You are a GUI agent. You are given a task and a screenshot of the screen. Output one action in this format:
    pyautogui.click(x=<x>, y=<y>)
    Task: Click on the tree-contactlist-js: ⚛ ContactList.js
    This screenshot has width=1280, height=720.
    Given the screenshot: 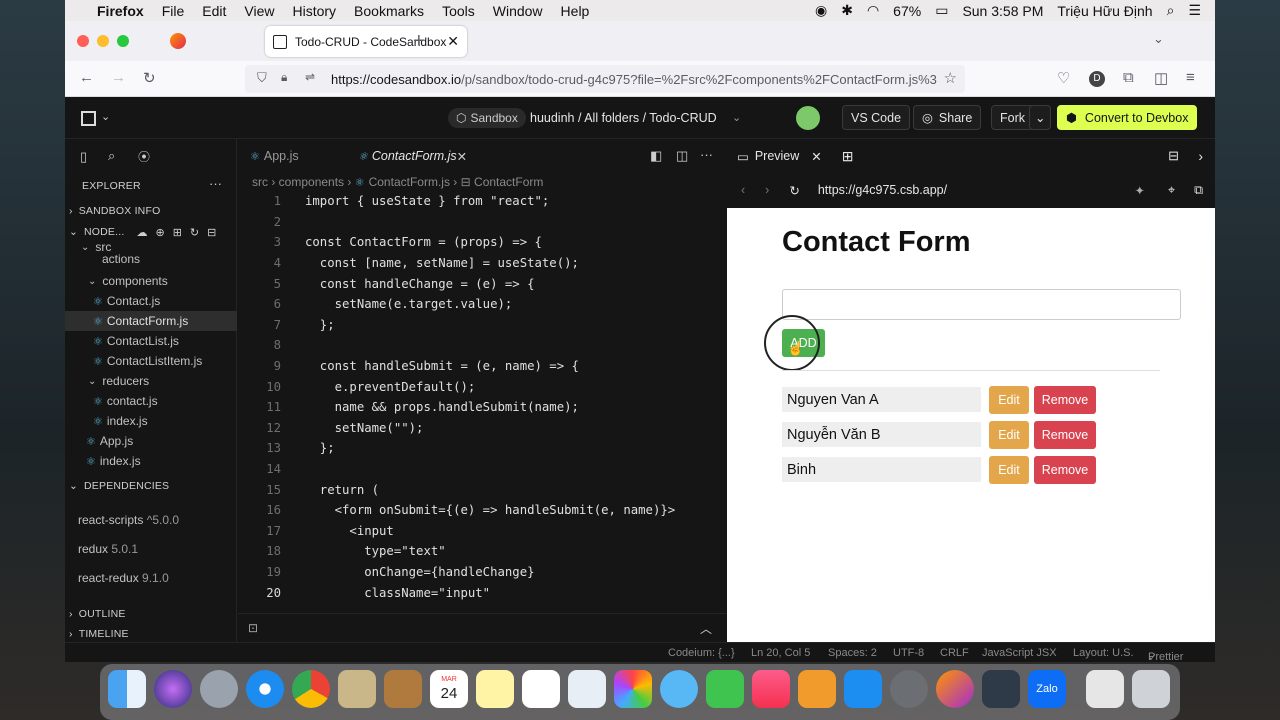 What is the action you would take?
    pyautogui.click(x=151, y=341)
    